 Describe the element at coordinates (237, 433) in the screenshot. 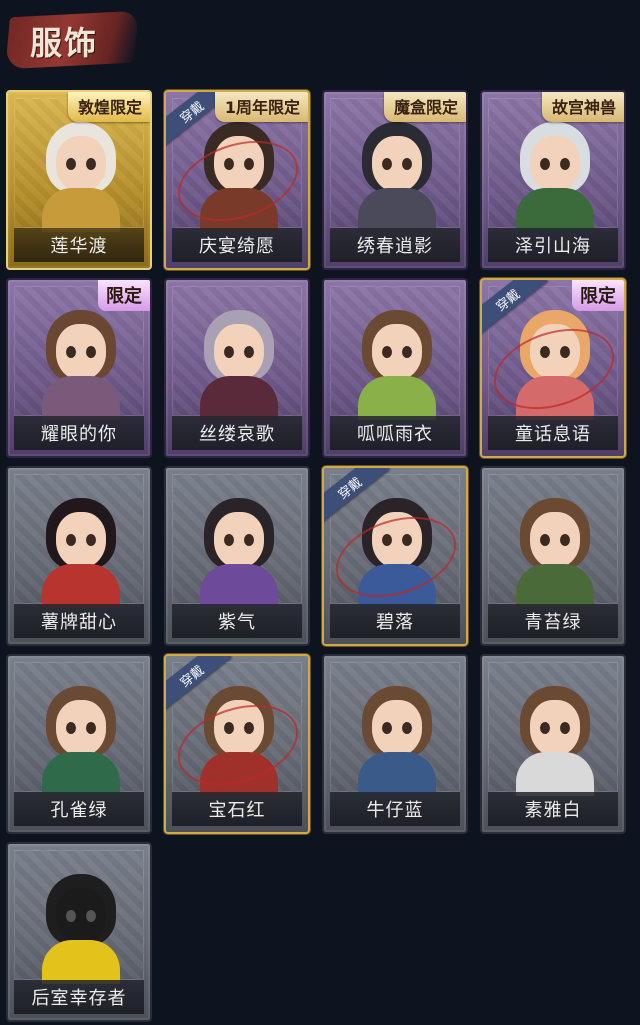

I see `costume-name: 丝缕哀歌` at that location.